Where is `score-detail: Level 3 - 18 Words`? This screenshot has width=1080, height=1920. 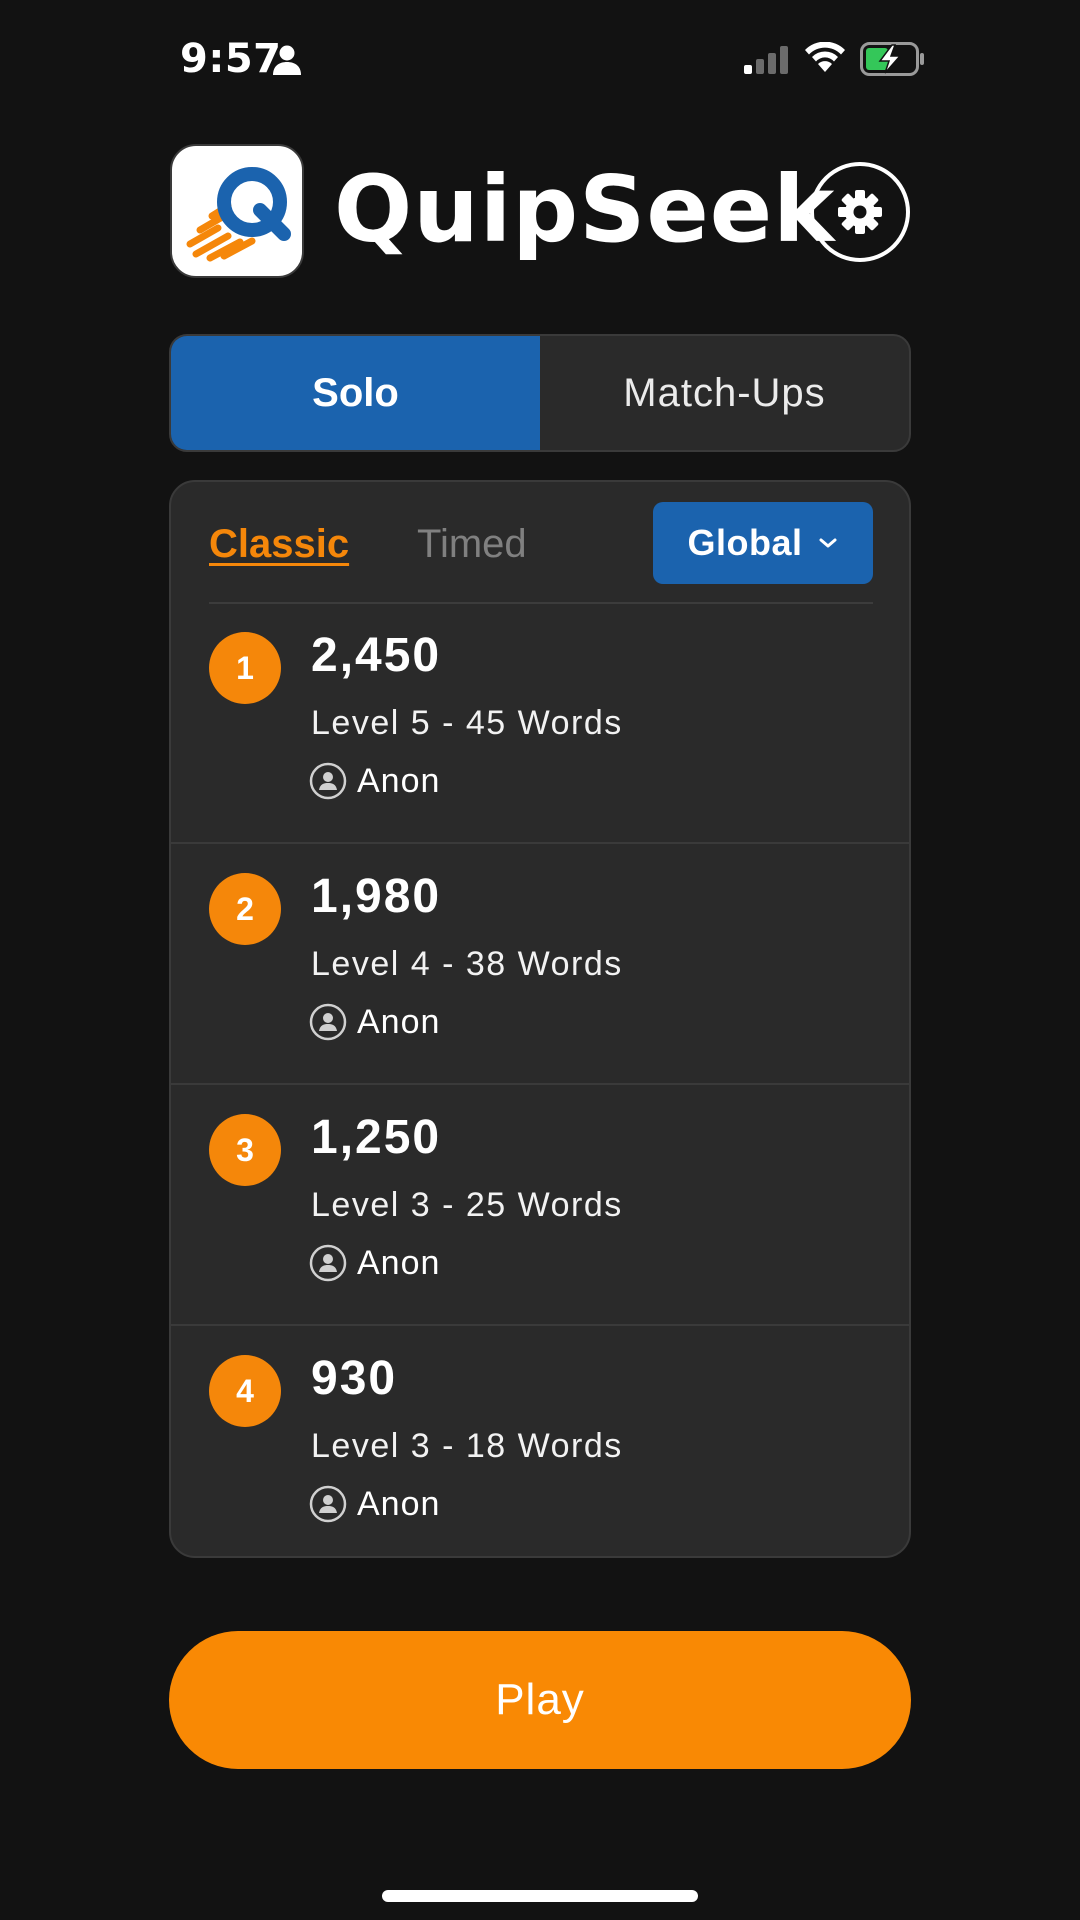 score-detail: Level 3 - 18 Words is located at coordinates (467, 1446).